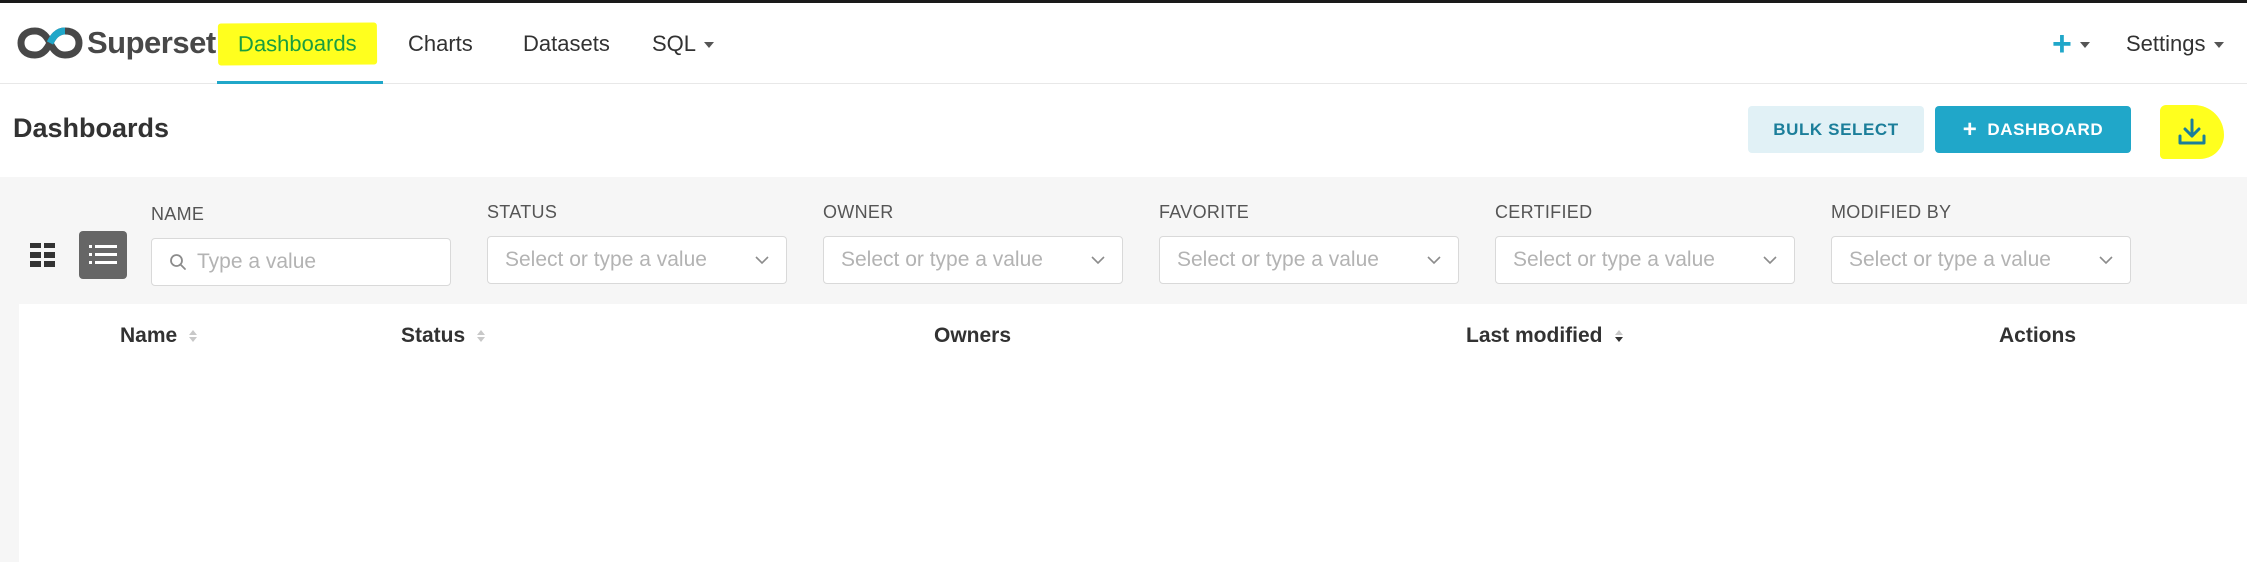 The height and width of the screenshot is (562, 2247). I want to click on new-item-menu: +, so click(2071, 43).